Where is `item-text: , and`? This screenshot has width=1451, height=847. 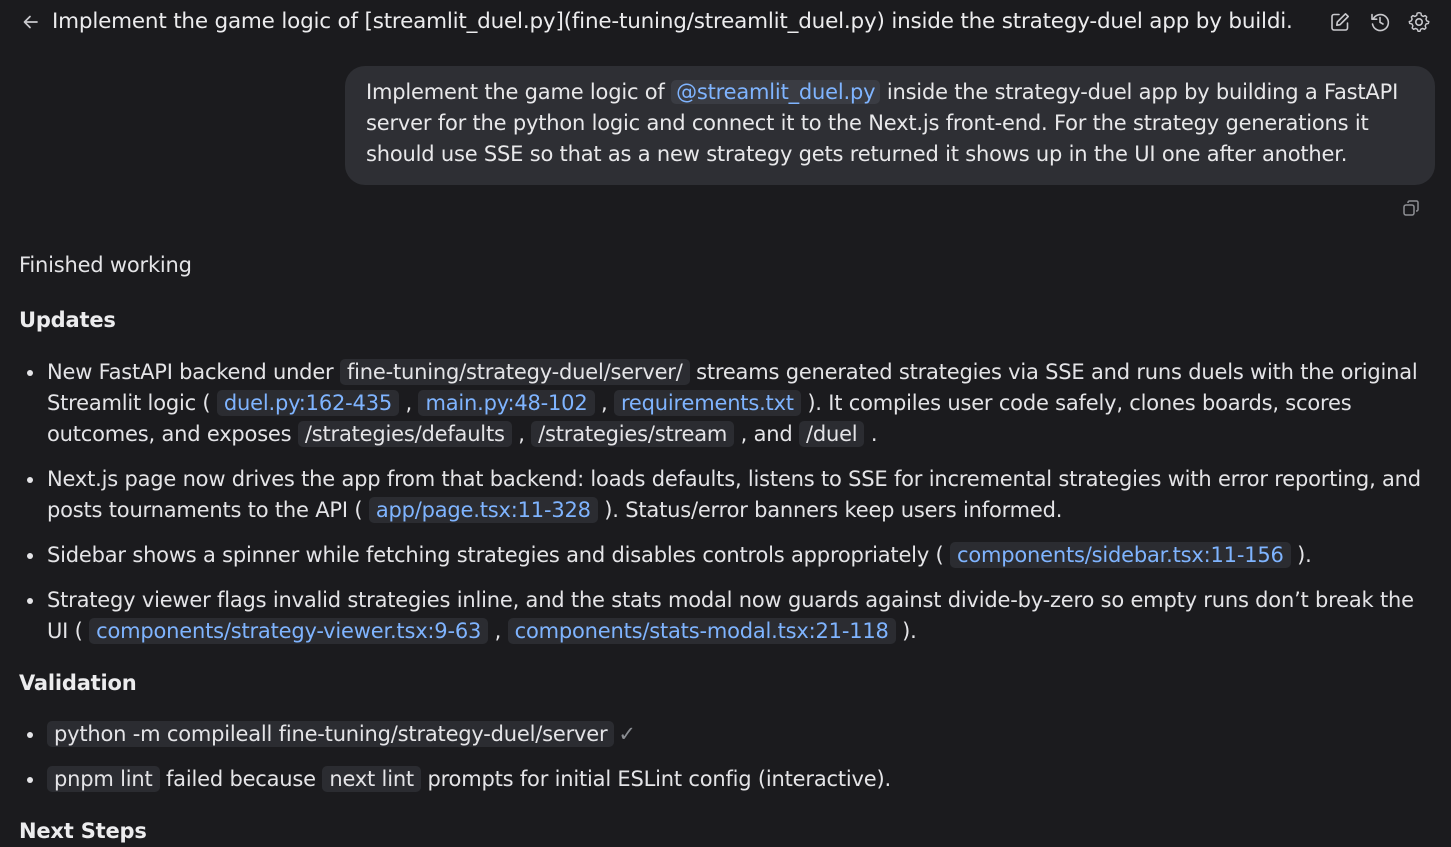 item-text: , and is located at coordinates (766, 434).